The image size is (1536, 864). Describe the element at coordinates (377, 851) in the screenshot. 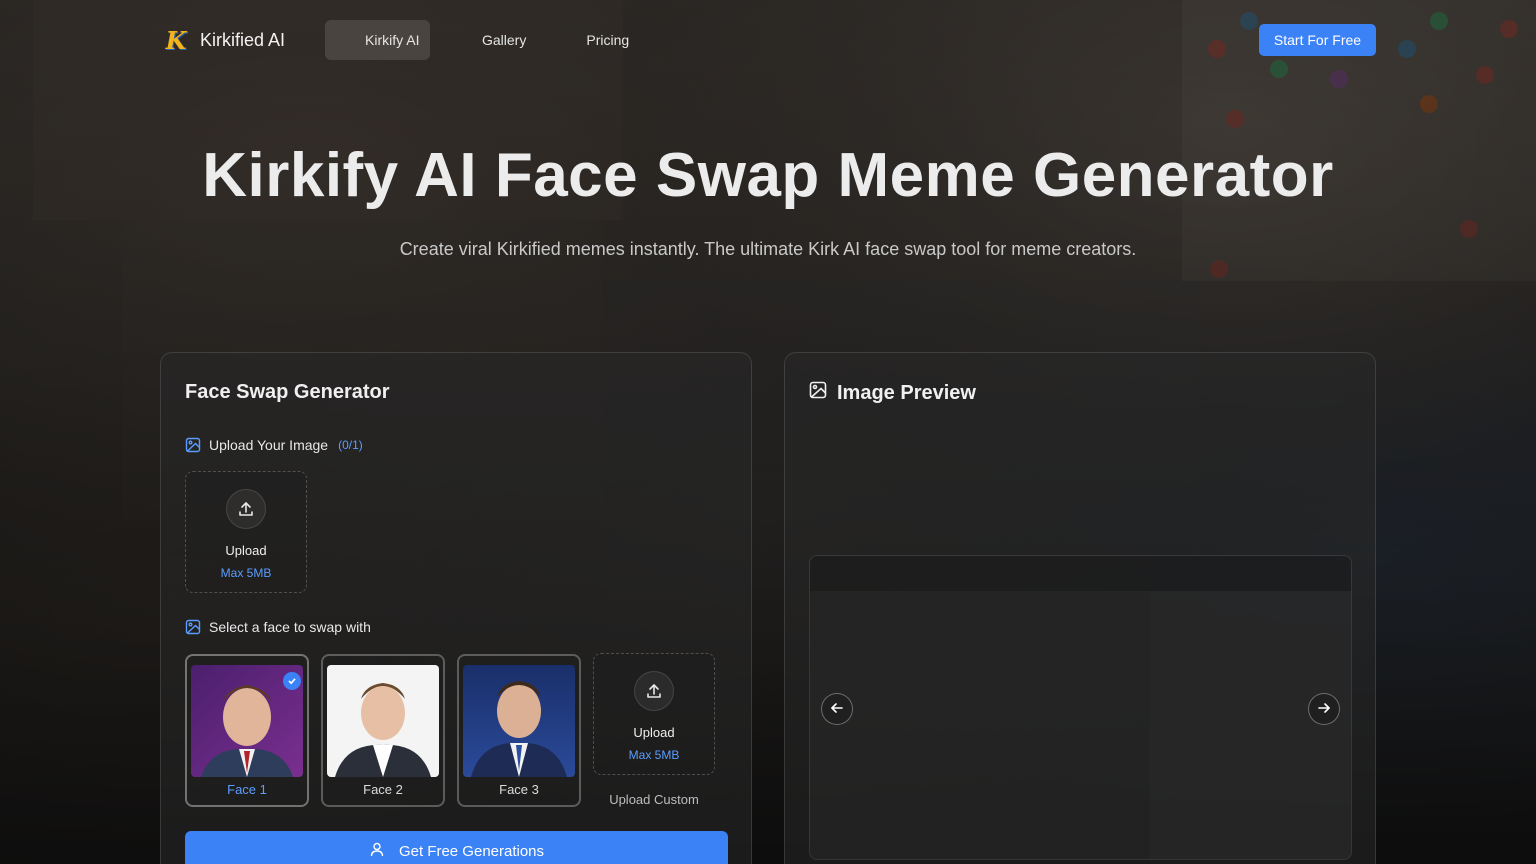

I see `user-icon` at that location.